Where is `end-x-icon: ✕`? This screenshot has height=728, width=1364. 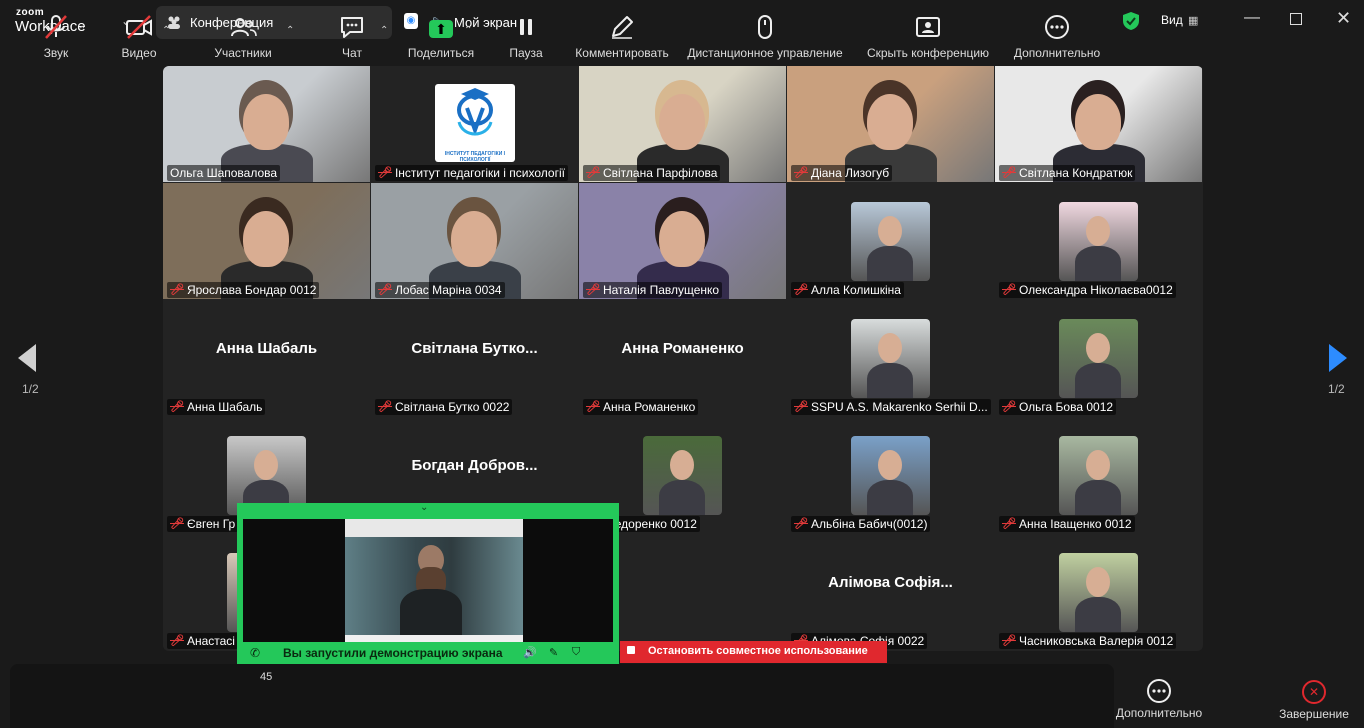 end-x-icon: ✕ is located at coordinates (1314, 692).